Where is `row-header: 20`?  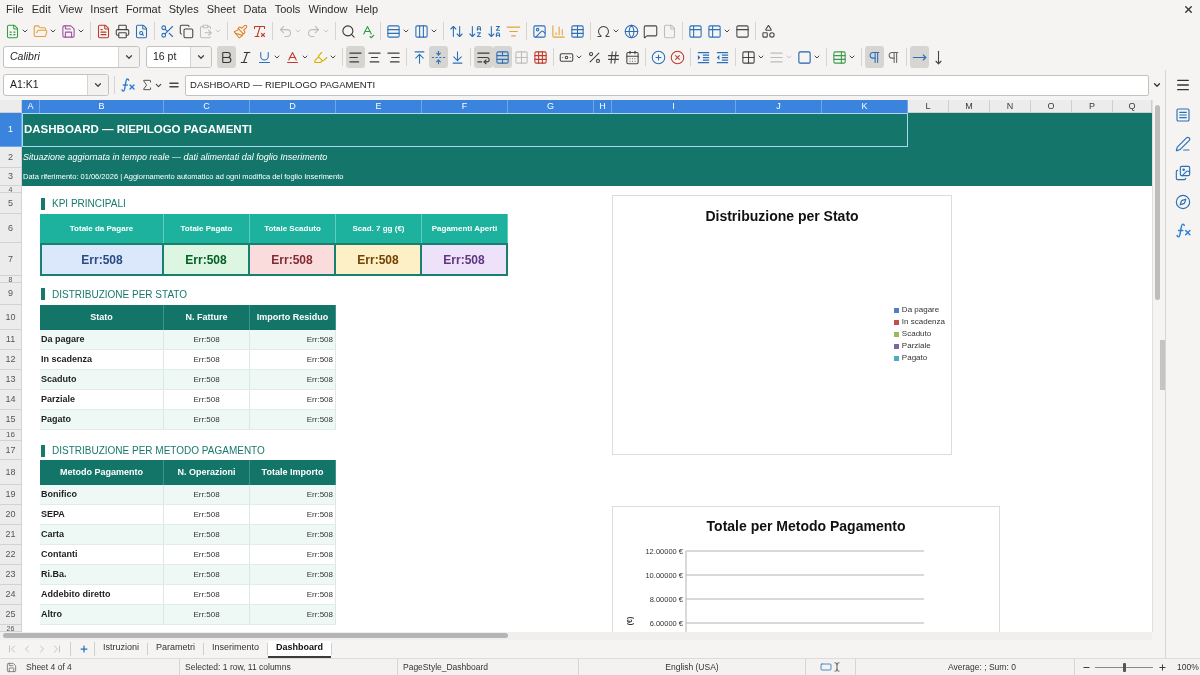
row-header: 20 is located at coordinates (11, 515).